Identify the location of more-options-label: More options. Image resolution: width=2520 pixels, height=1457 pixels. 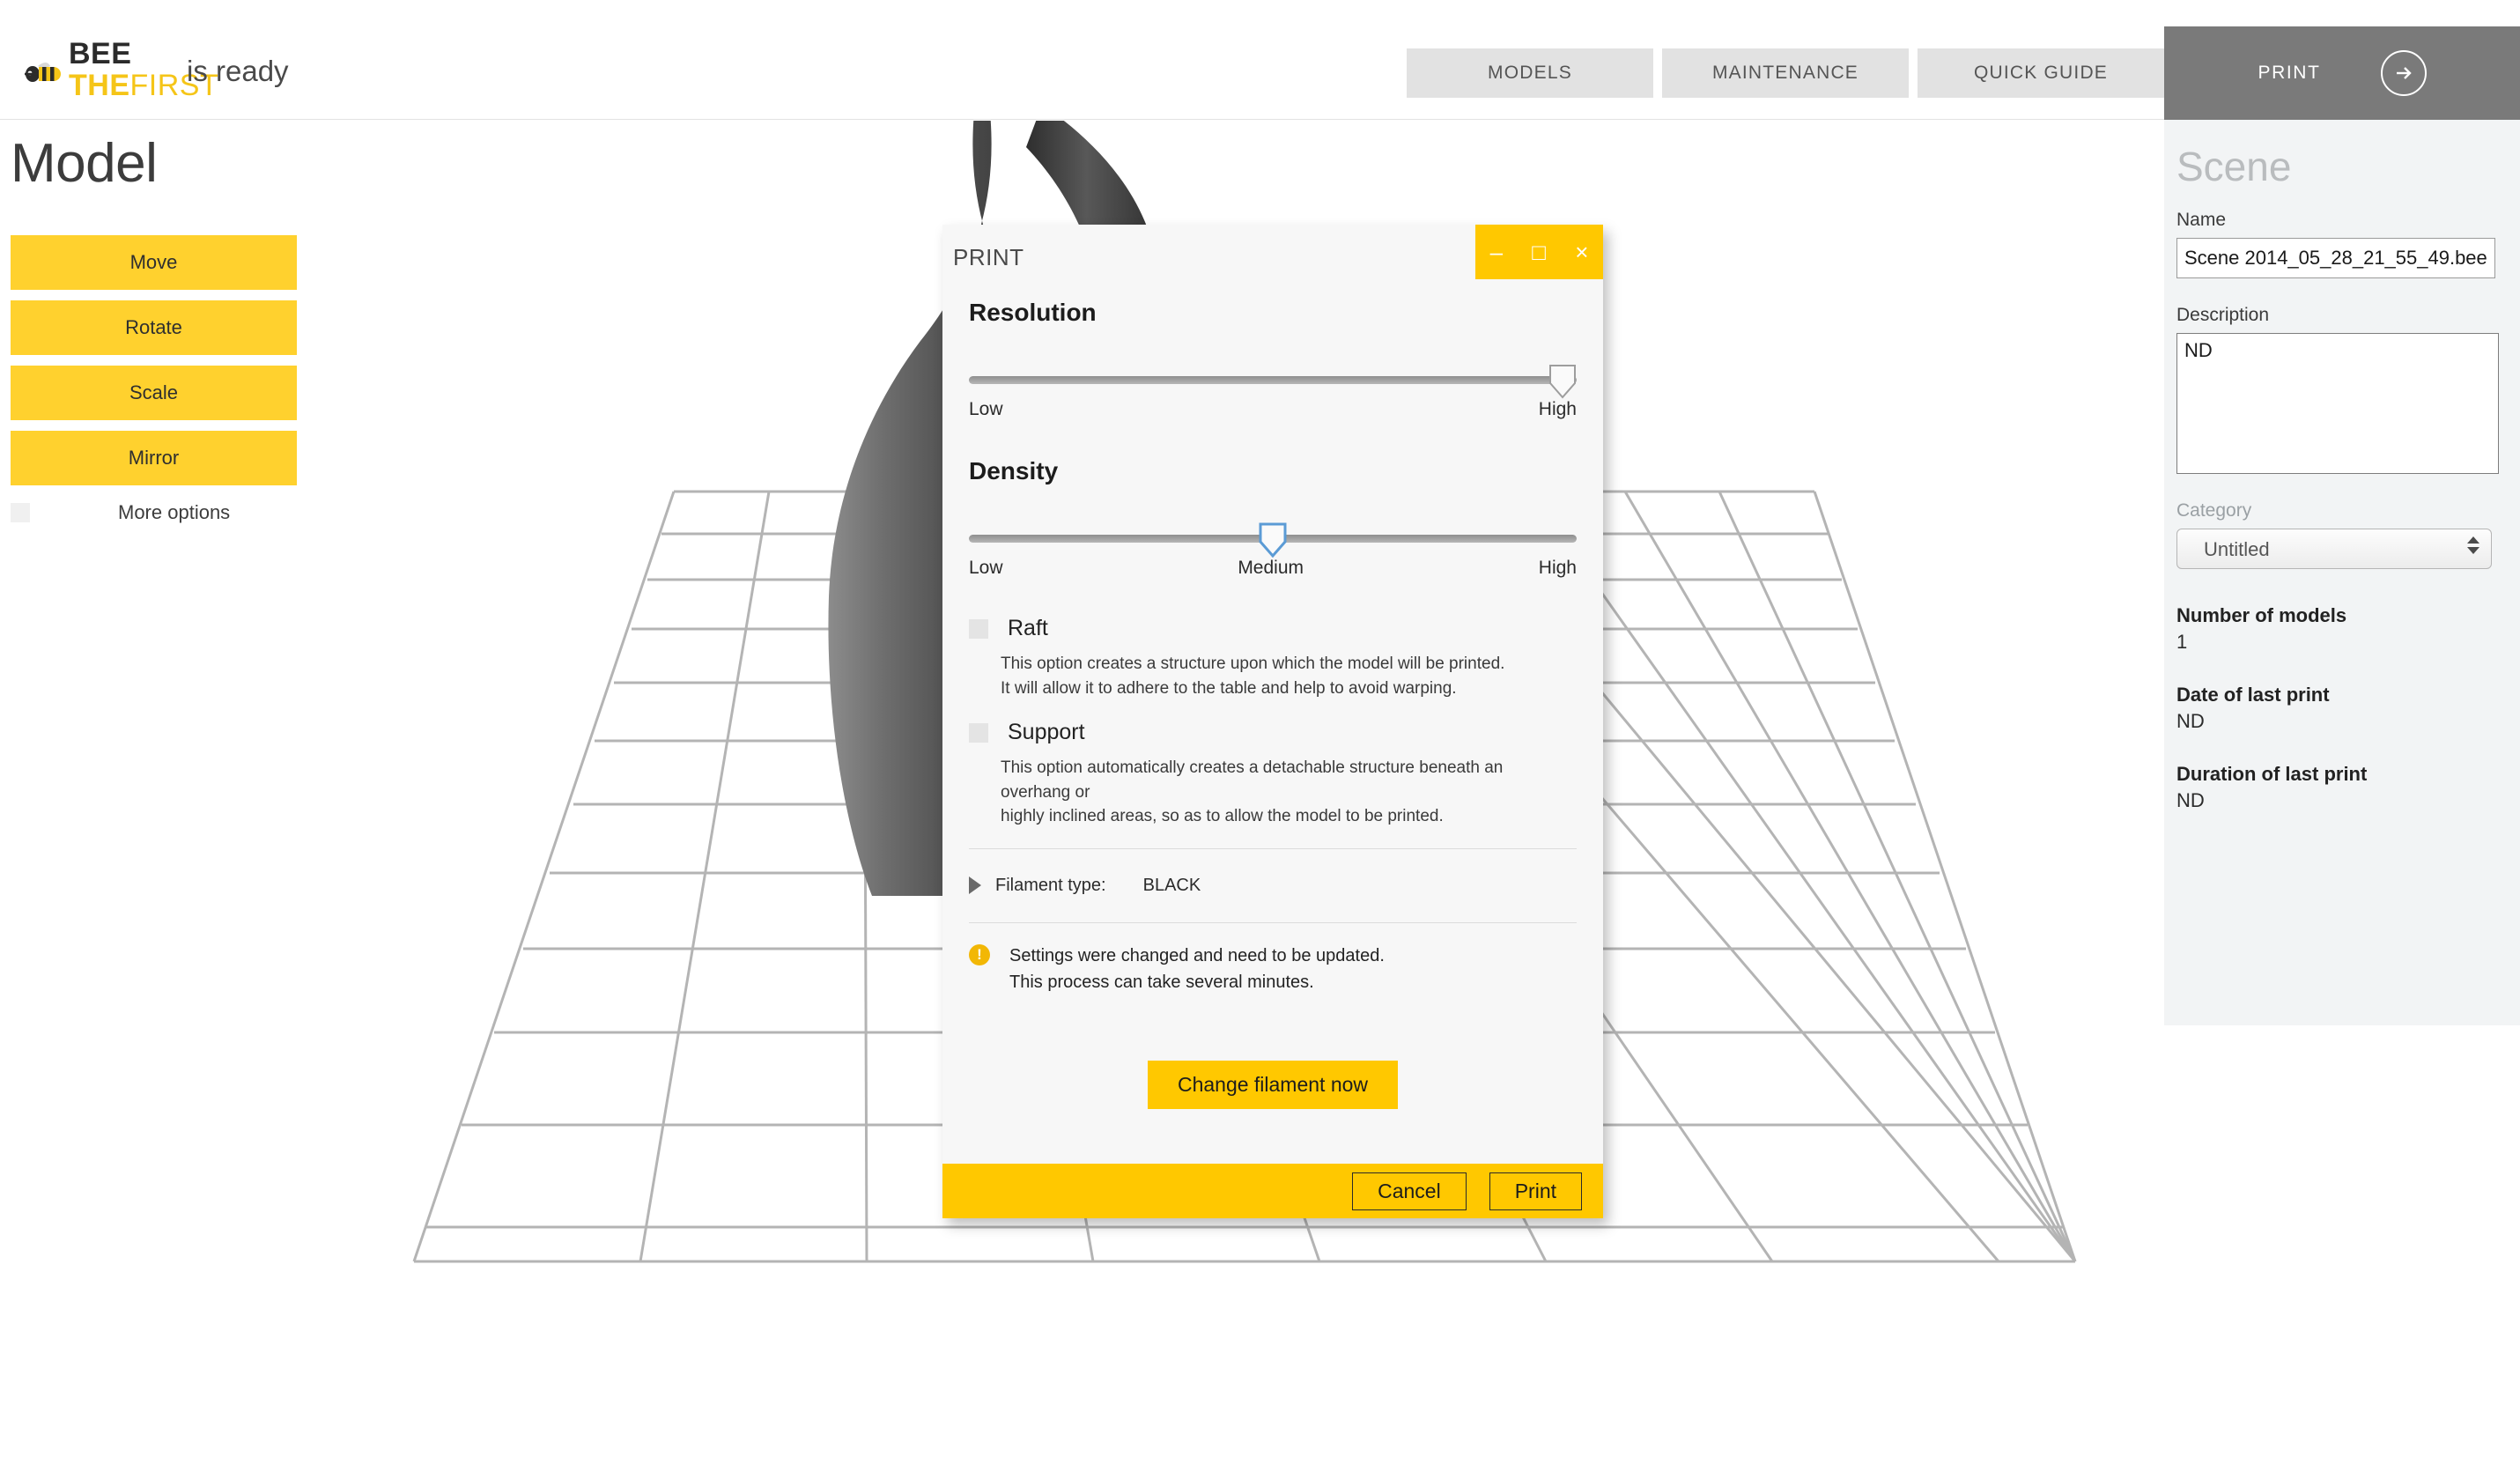
(174, 512).